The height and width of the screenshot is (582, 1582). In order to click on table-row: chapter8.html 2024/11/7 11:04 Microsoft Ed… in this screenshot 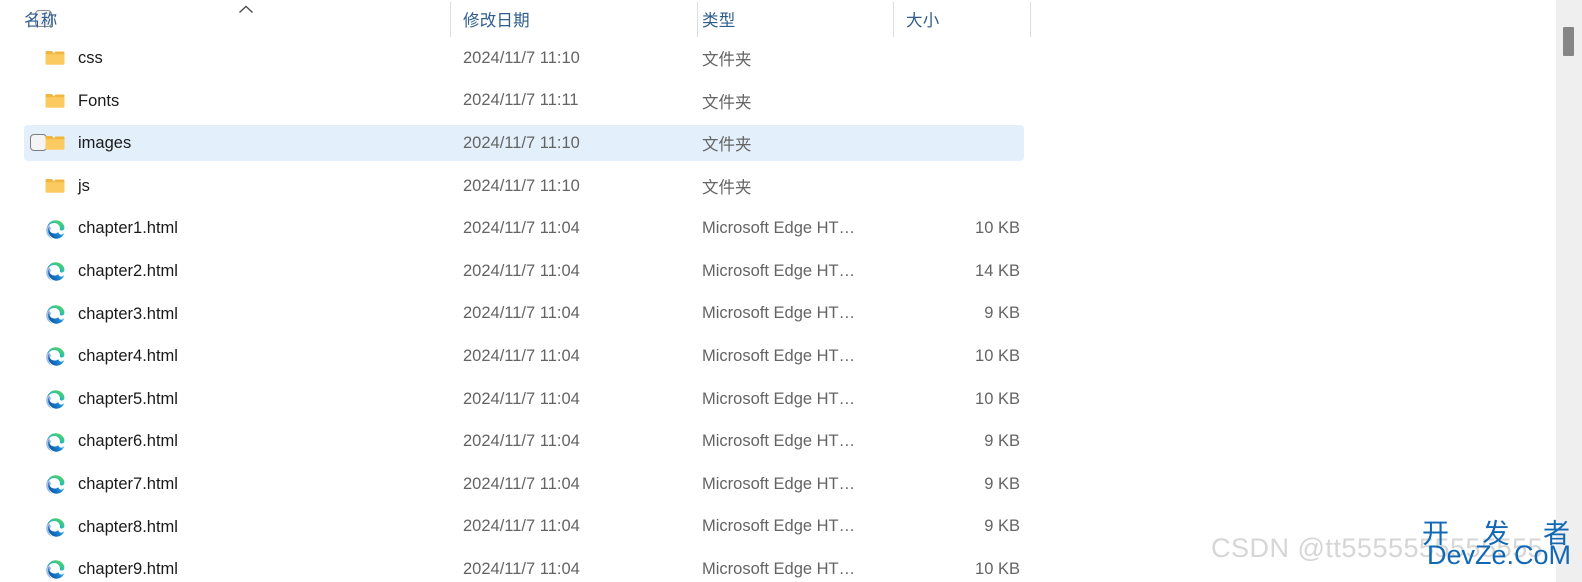, I will do `click(778, 527)`.